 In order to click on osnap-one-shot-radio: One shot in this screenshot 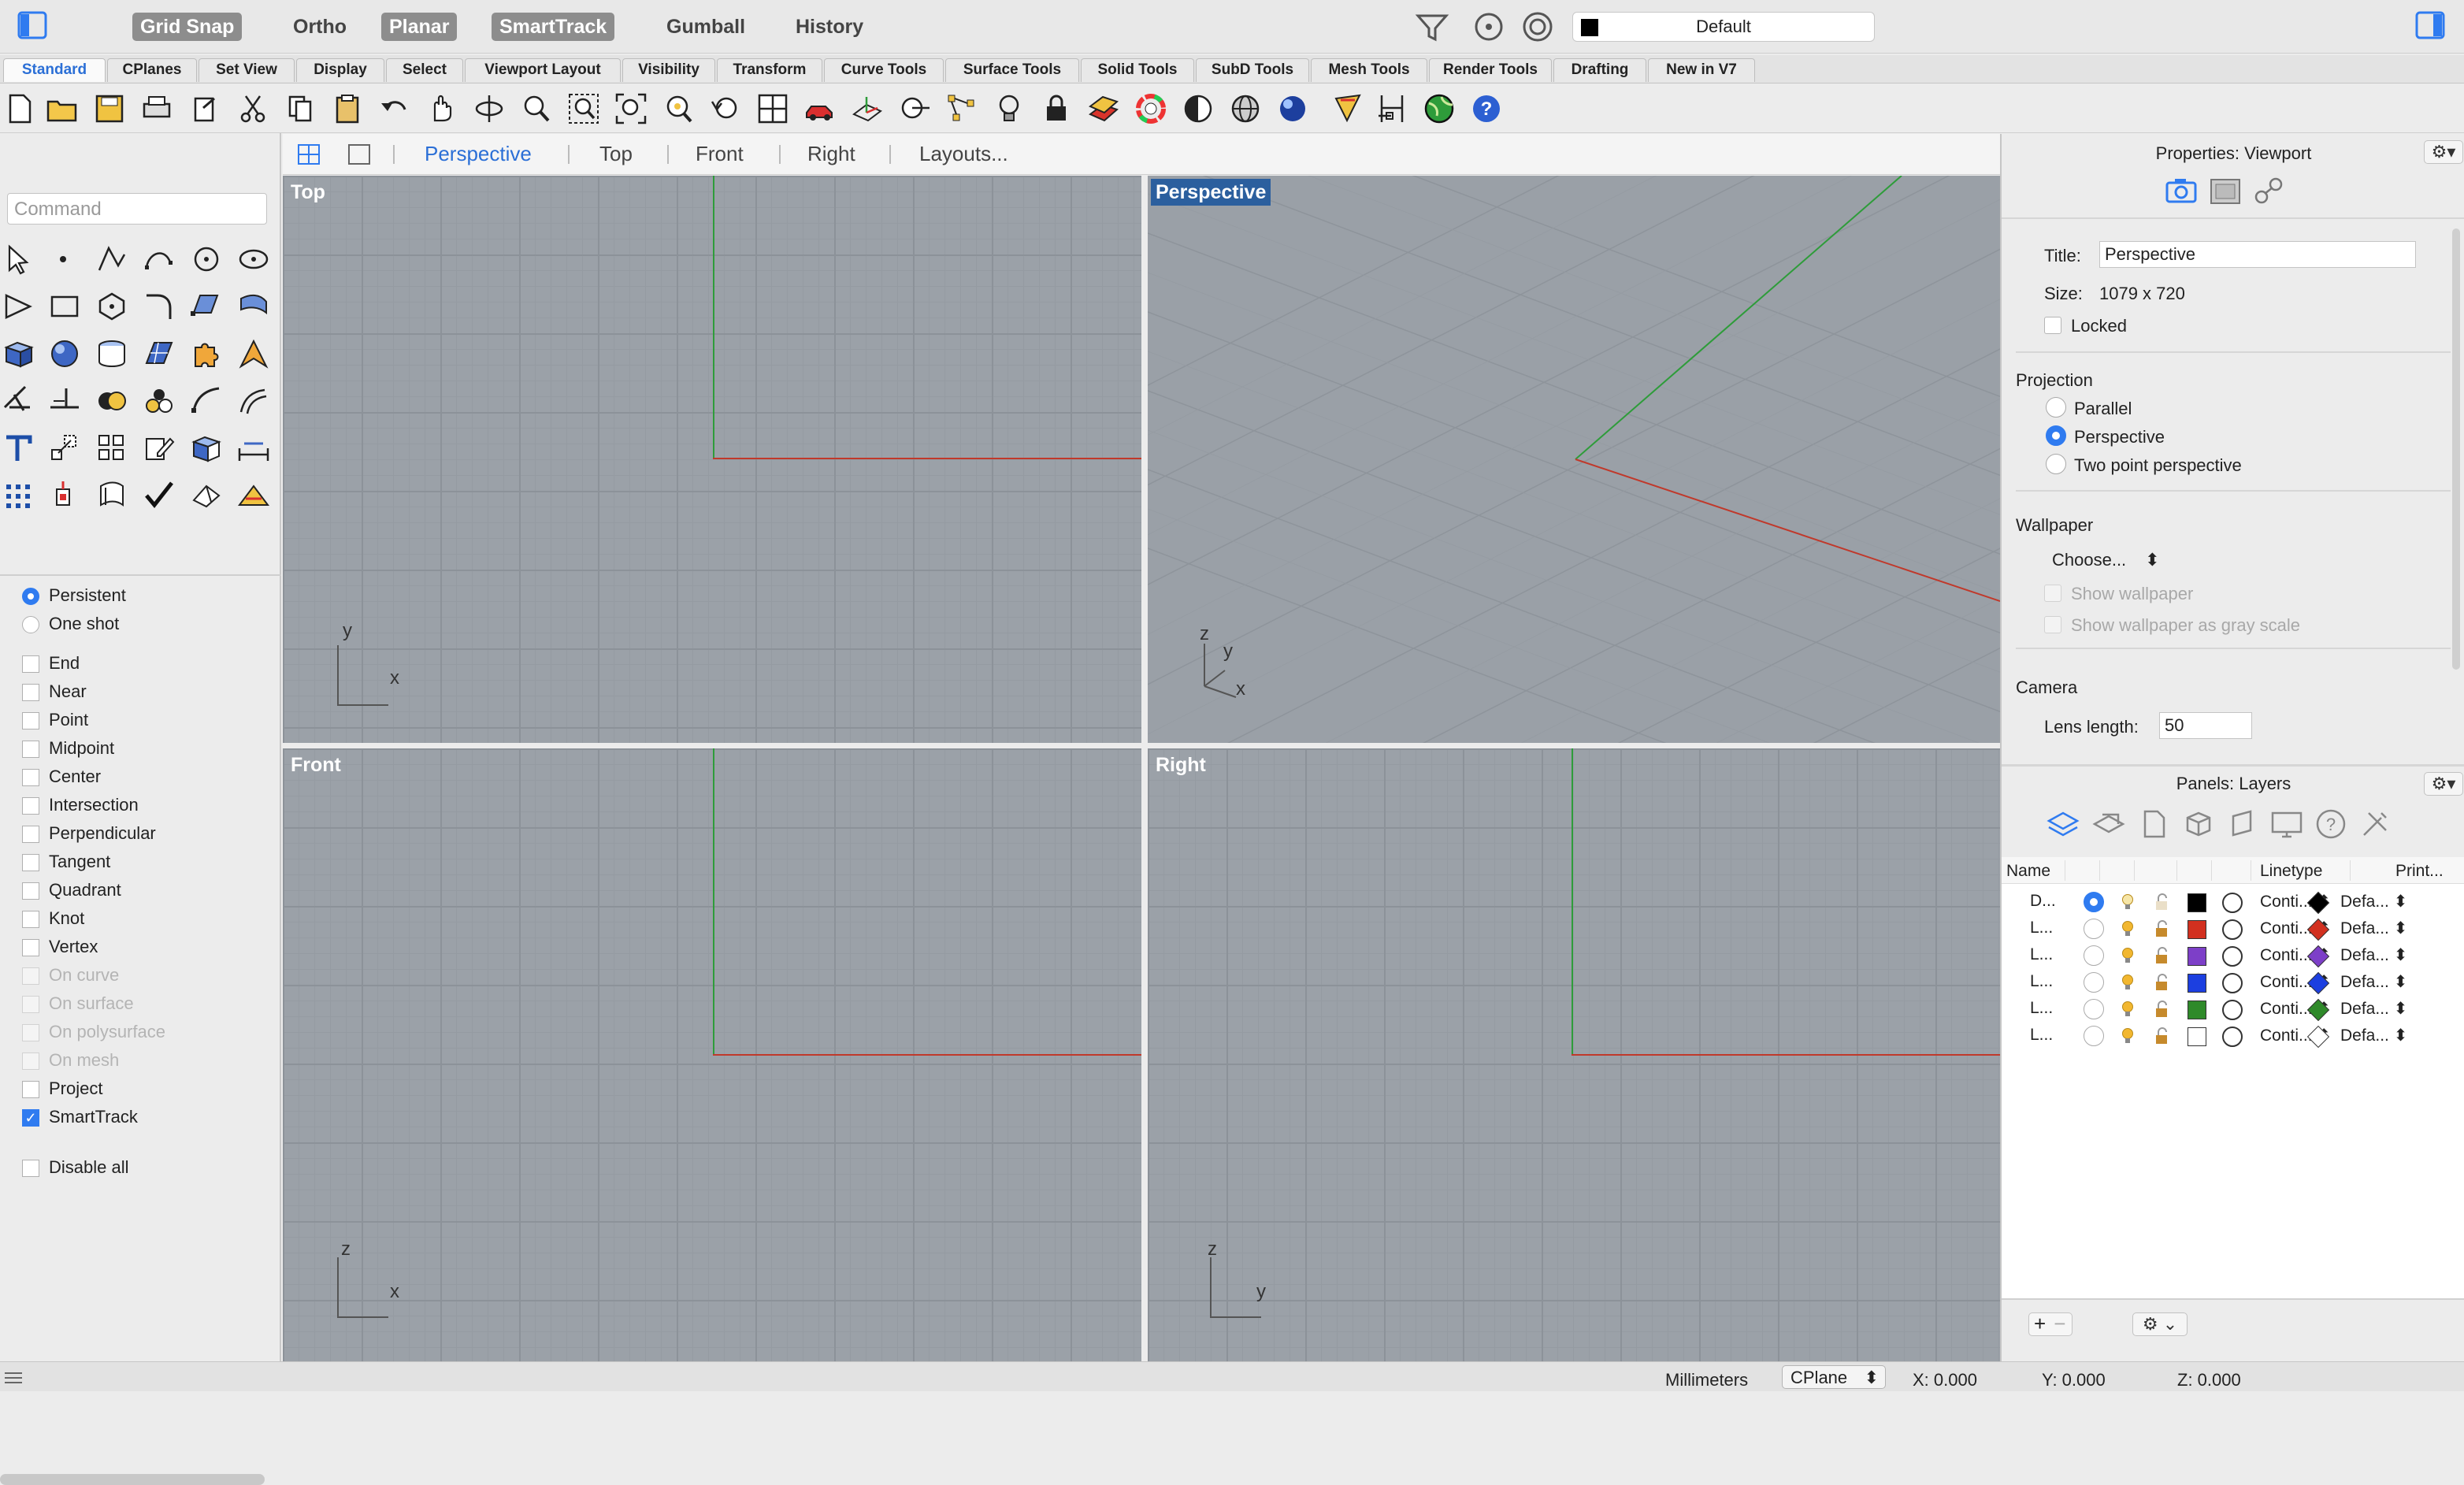, I will do `click(70, 624)`.